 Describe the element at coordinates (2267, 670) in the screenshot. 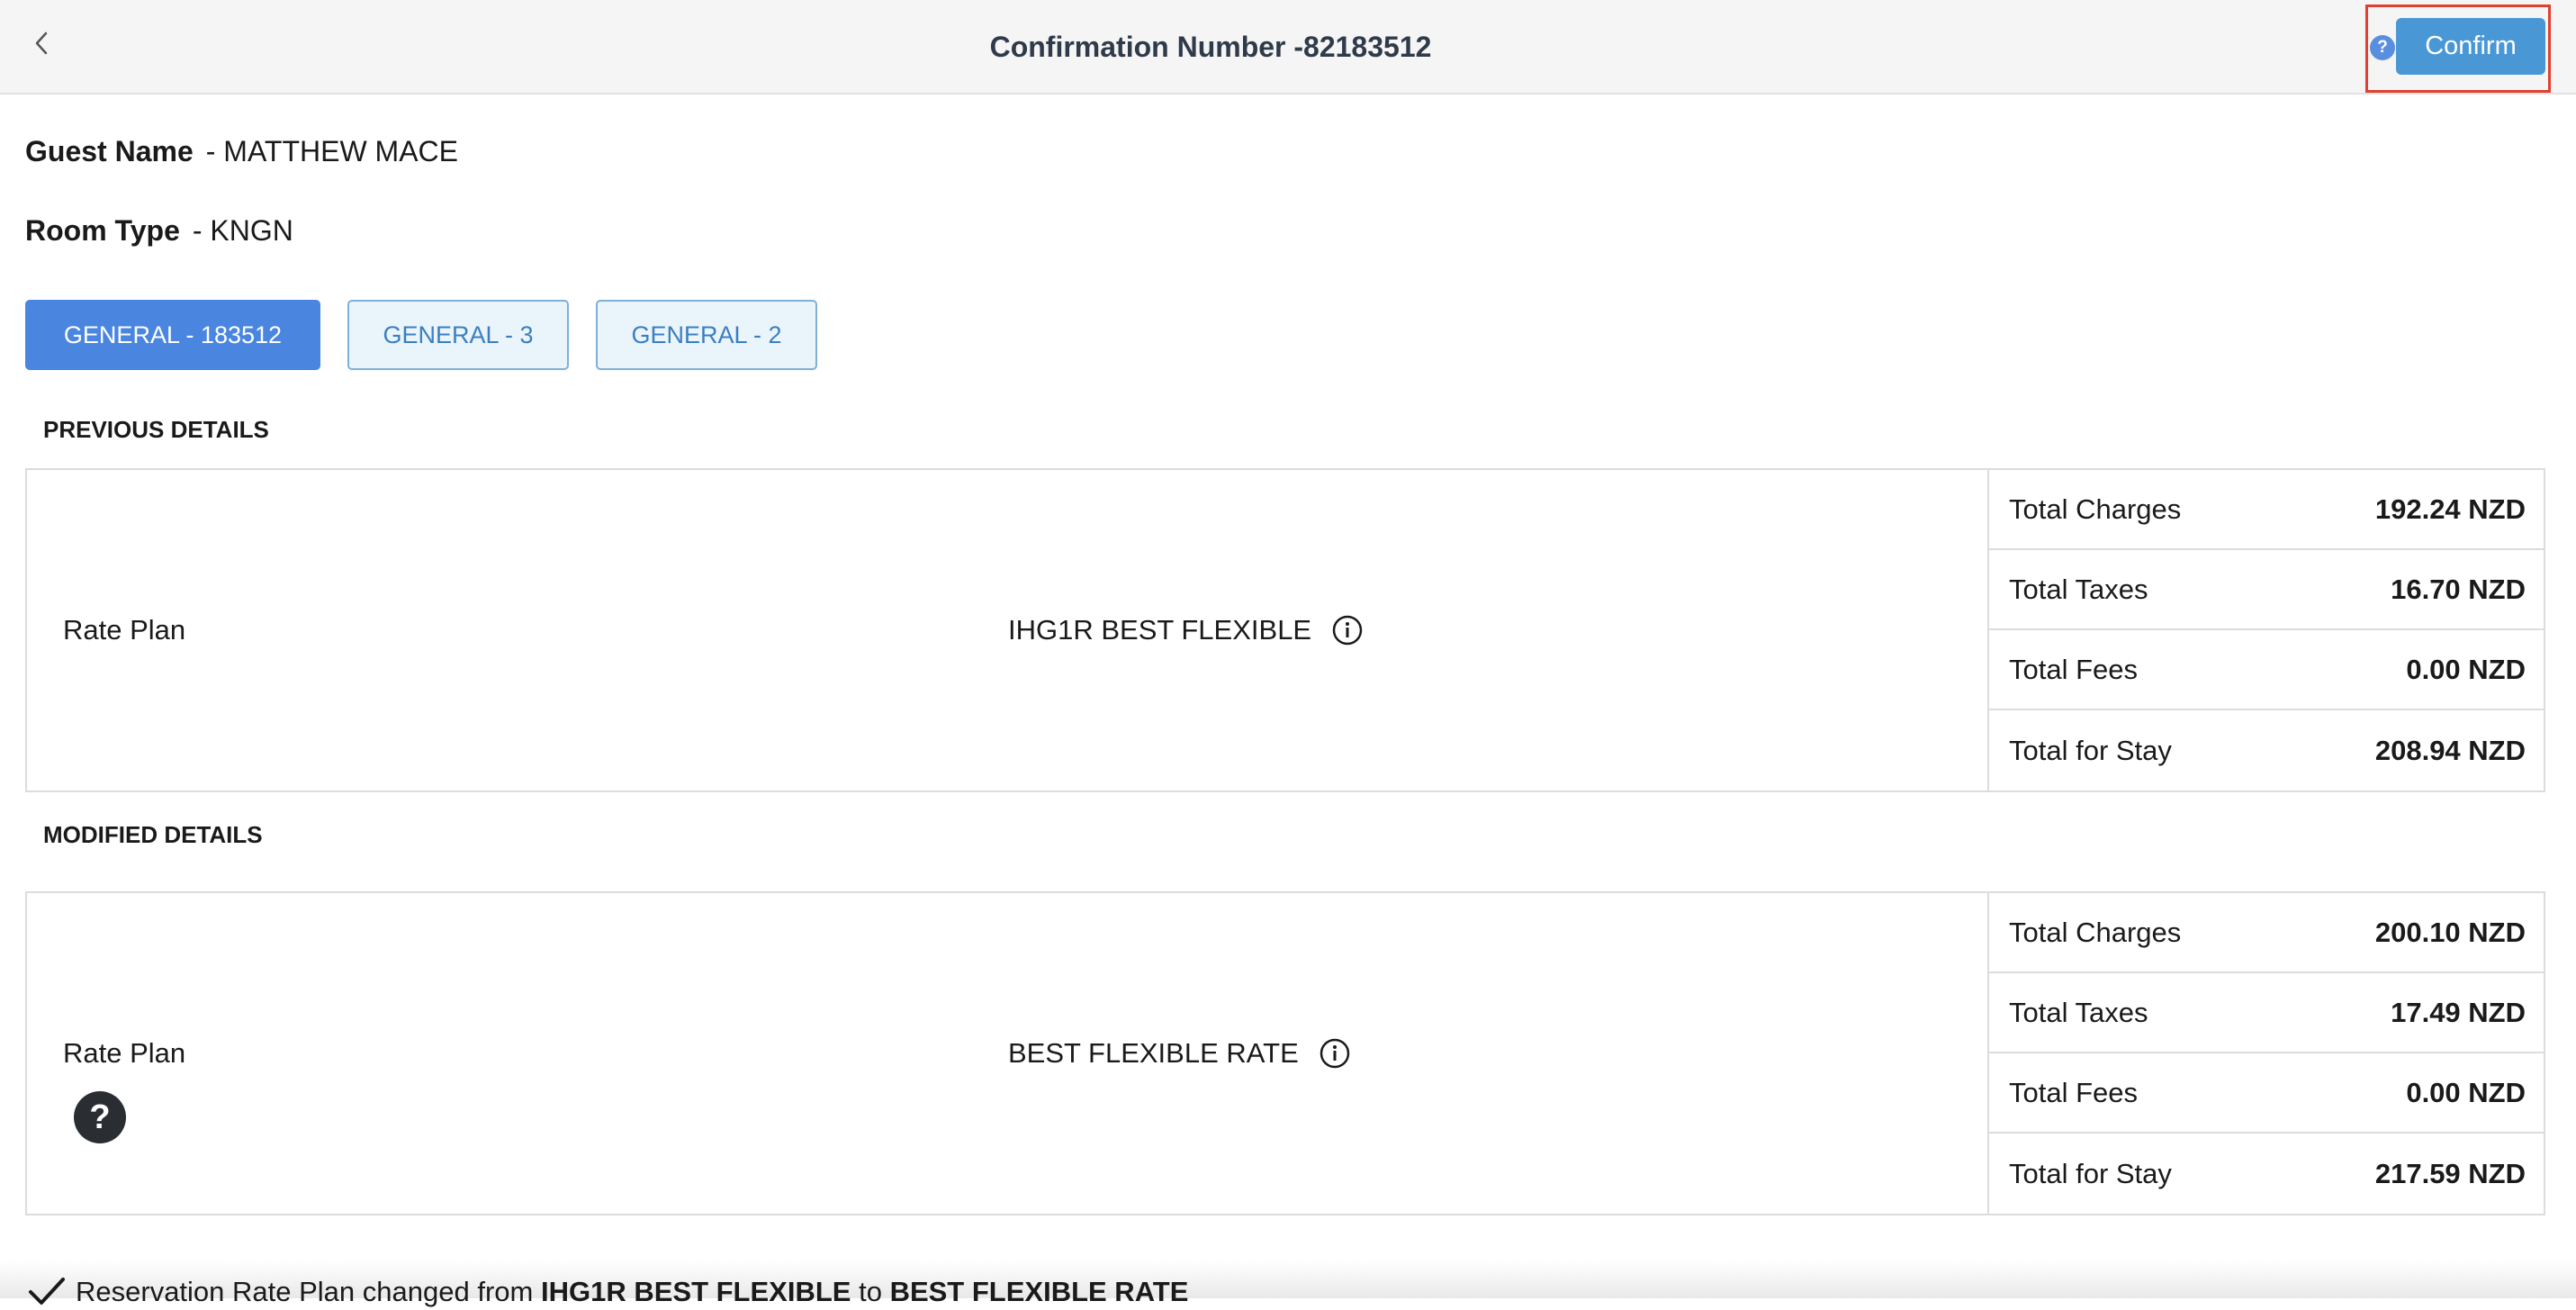

I see `previous-total-fees-row: Total Fees 0.00 NZD` at that location.